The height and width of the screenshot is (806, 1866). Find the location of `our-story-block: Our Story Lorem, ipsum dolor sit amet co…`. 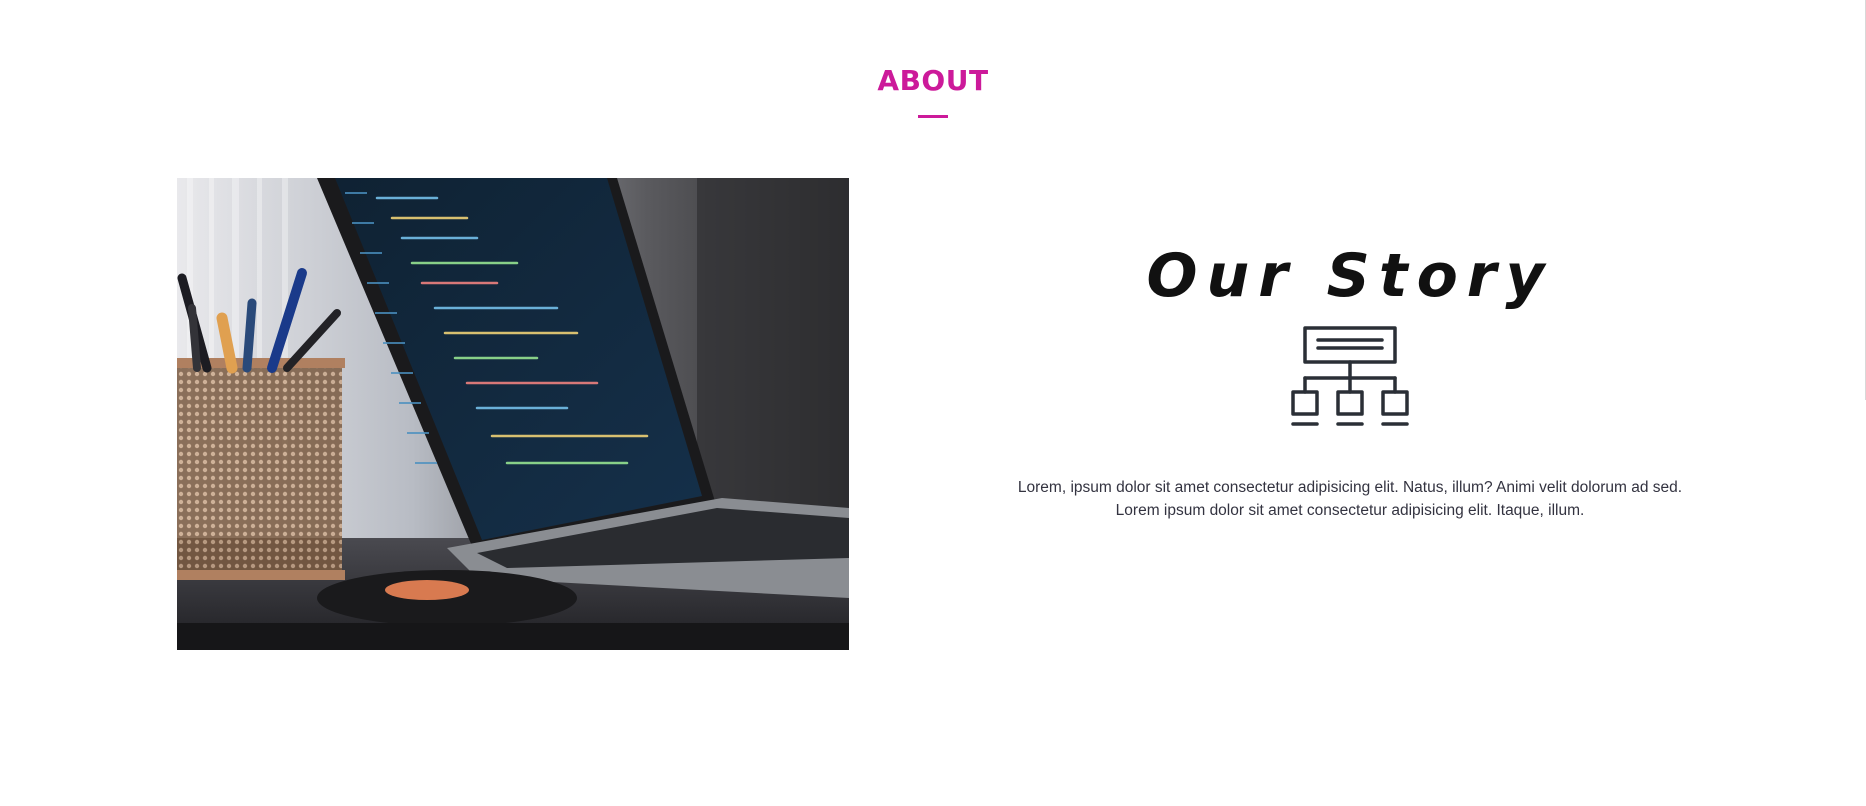

our-story-block: Our Story Lorem, ipsum dolor sit amet co… is located at coordinates (1350, 381).